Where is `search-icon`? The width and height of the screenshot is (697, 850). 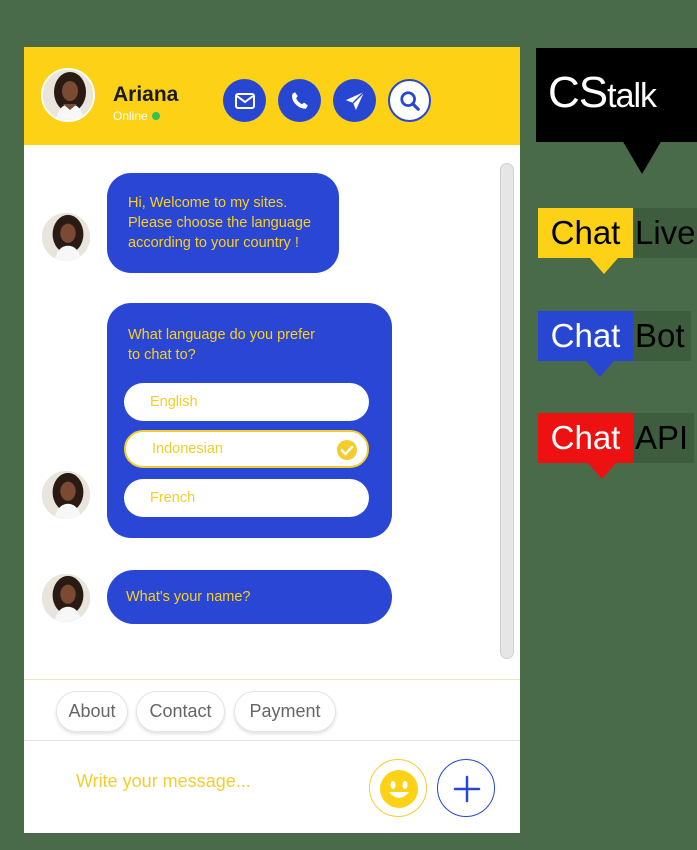
search-icon is located at coordinates (409, 100).